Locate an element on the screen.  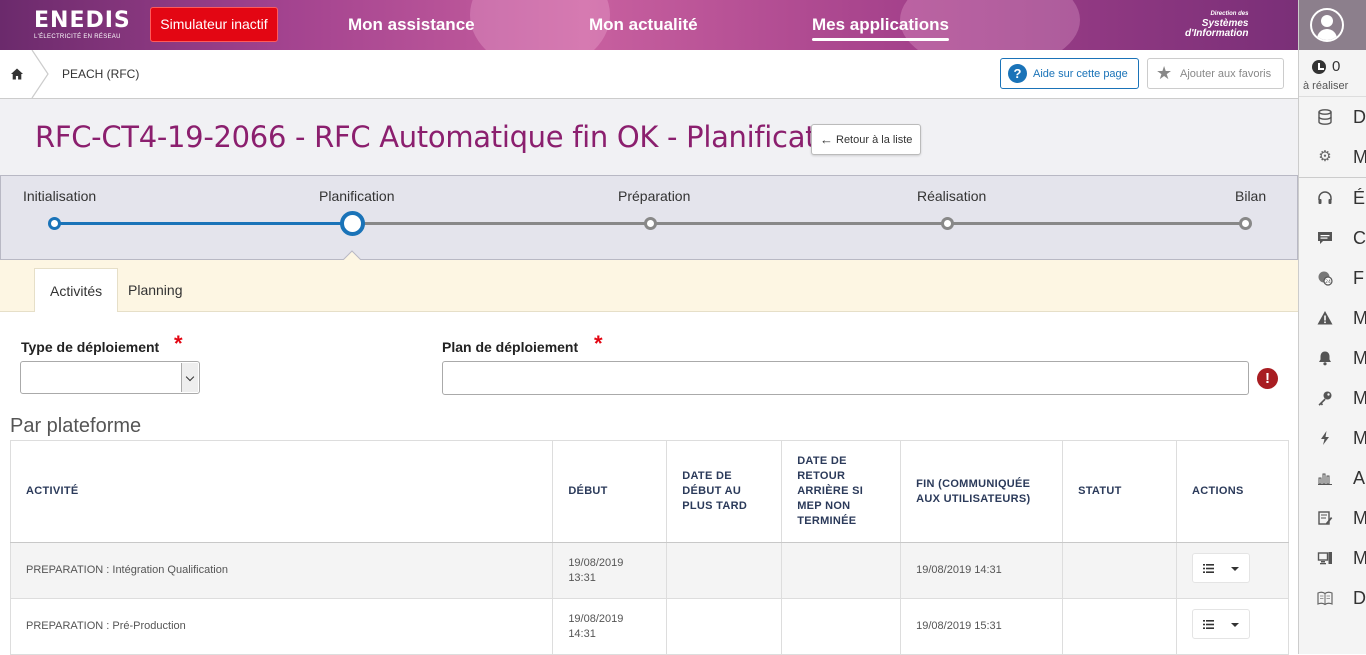
step-dot-initialisation is located at coordinates (54, 223).